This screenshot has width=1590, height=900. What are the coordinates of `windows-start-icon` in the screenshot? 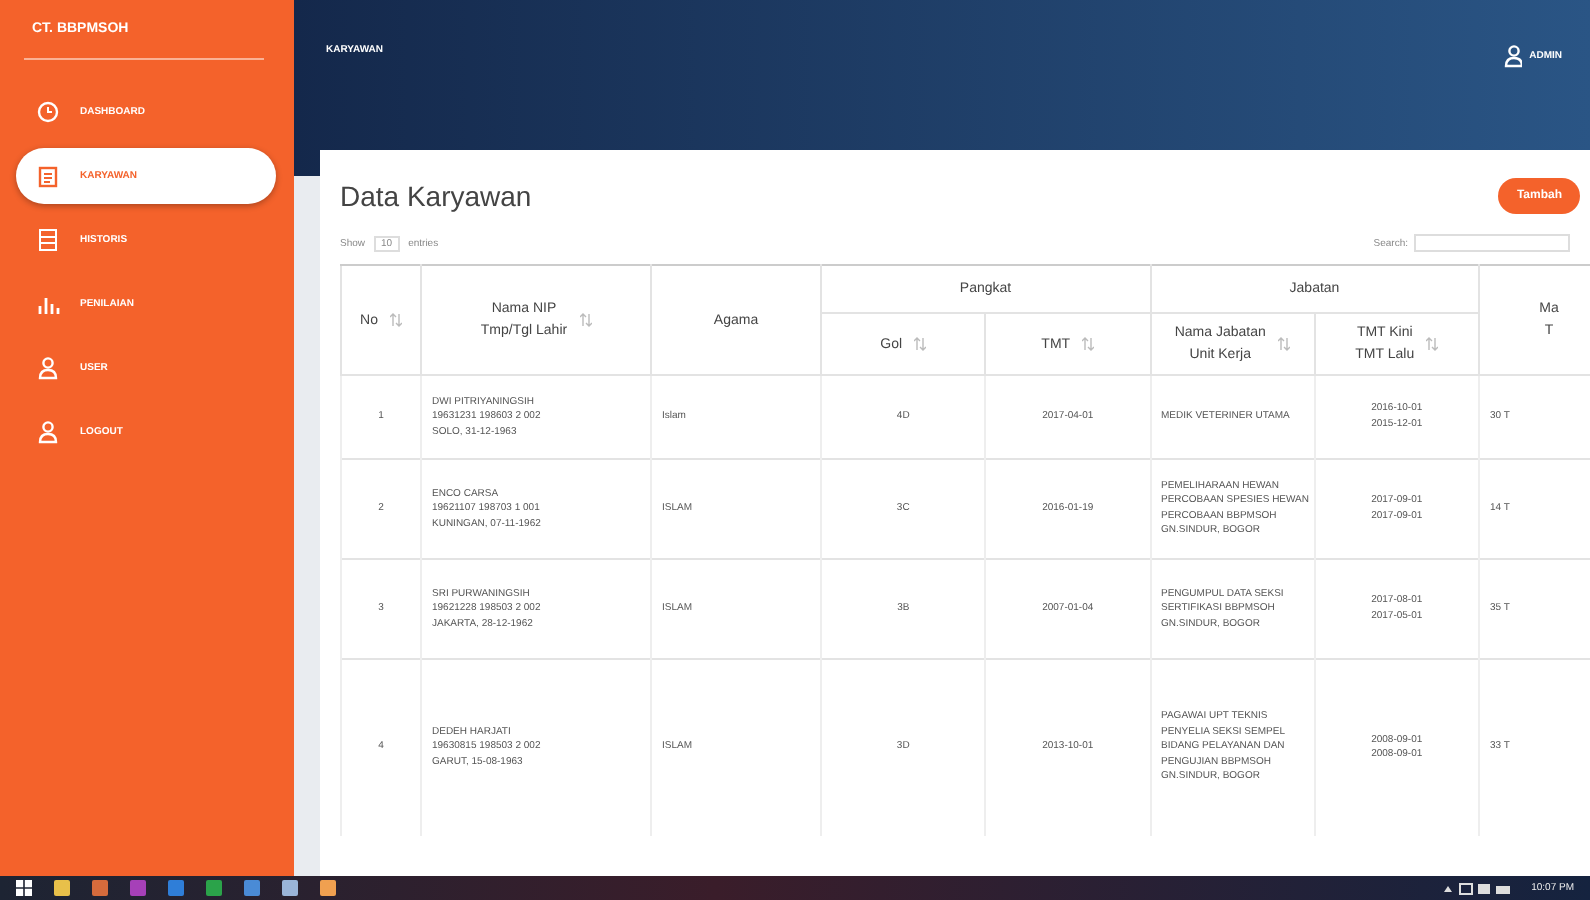 It's located at (24, 888).